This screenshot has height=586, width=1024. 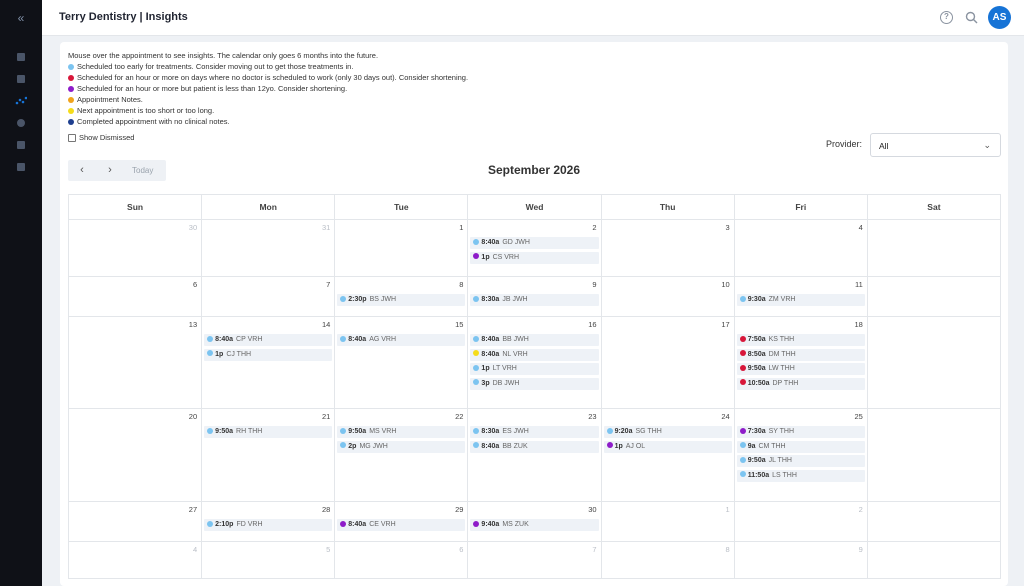 I want to click on day-number: 4, so click(x=860, y=227).